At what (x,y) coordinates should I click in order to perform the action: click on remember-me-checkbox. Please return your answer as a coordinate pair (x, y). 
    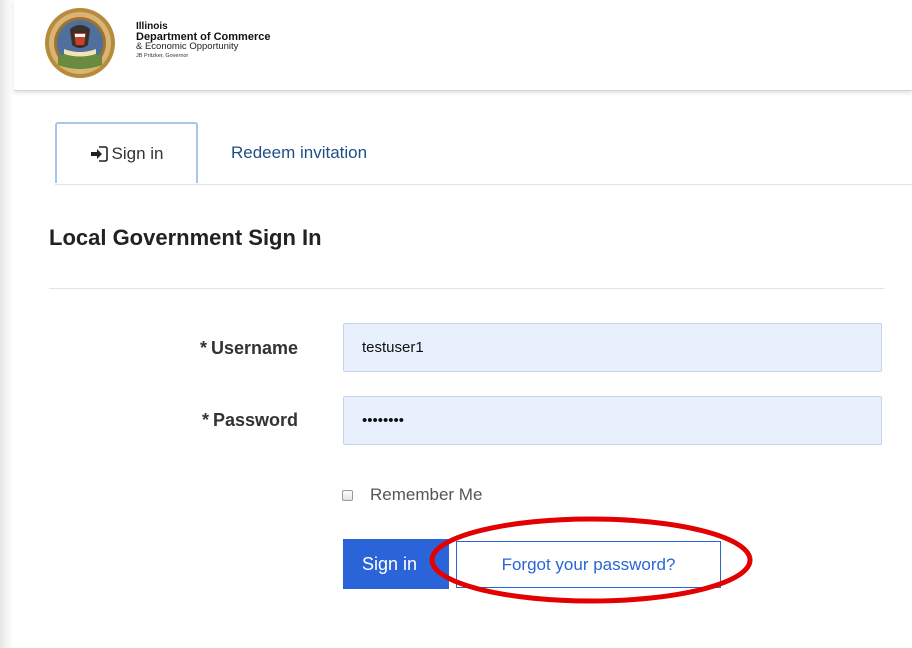
    Looking at the image, I should click on (347, 495).